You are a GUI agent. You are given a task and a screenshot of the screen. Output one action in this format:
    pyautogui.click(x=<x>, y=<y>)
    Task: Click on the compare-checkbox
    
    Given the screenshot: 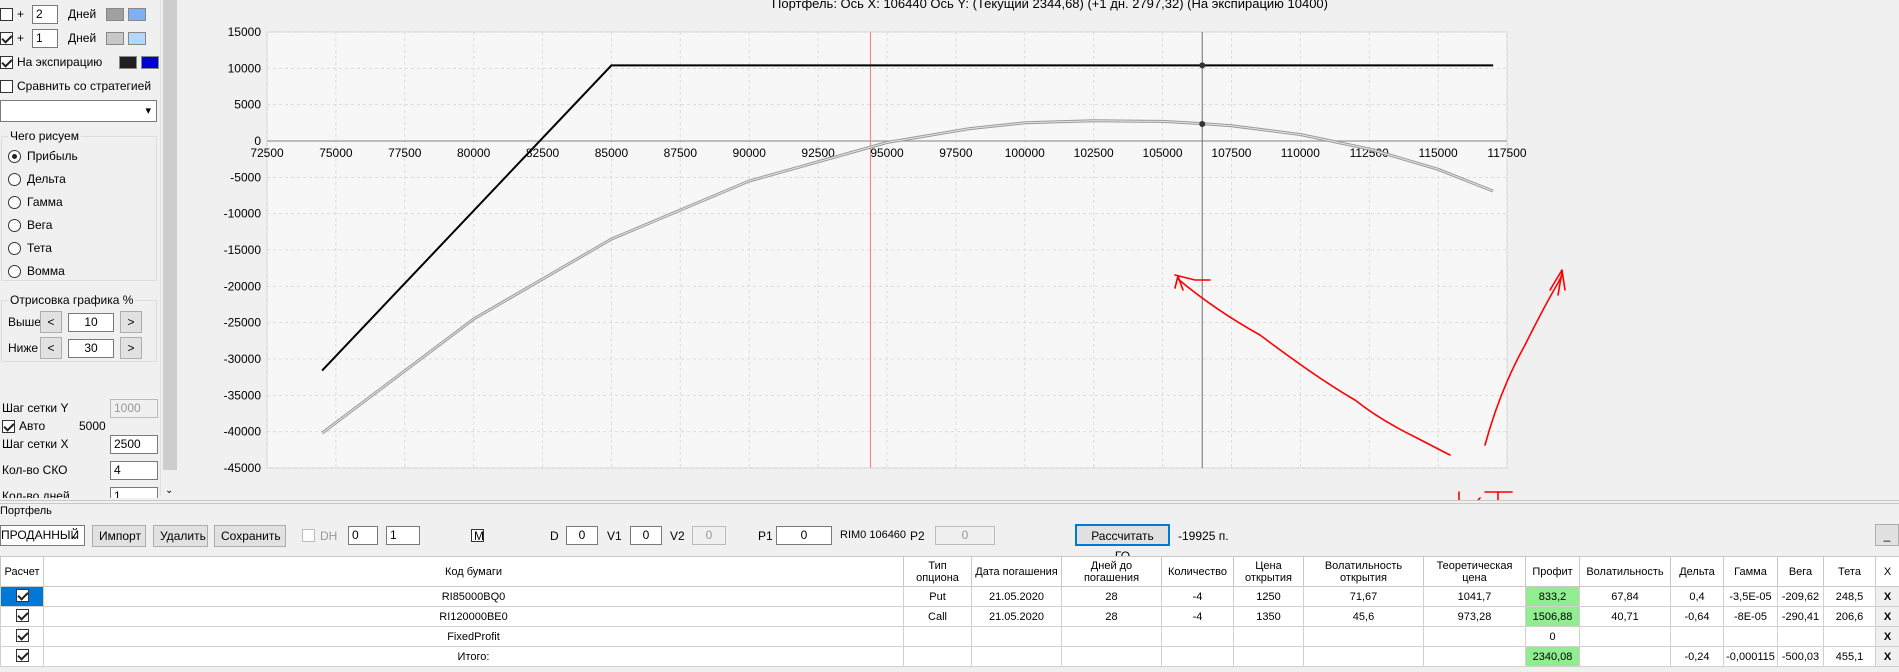 What is the action you would take?
    pyautogui.click(x=6, y=86)
    